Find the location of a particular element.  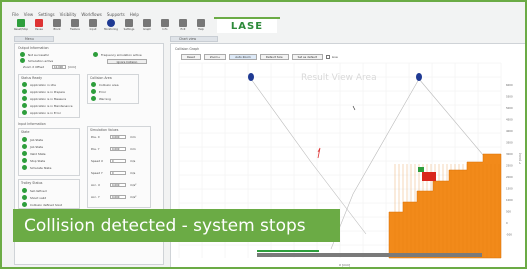

status-item: Application is in Maintenance is located at coordinates (47, 105).